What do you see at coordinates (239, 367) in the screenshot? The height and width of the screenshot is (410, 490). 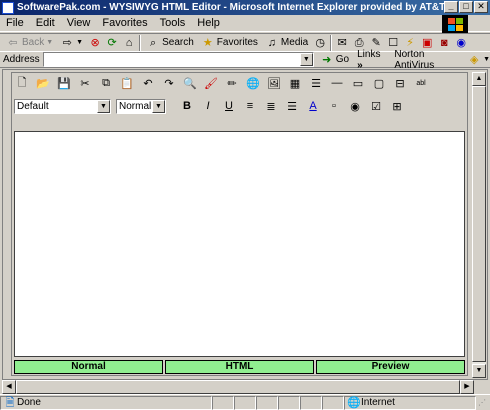 I see `tab-html: HTML` at bounding box center [239, 367].